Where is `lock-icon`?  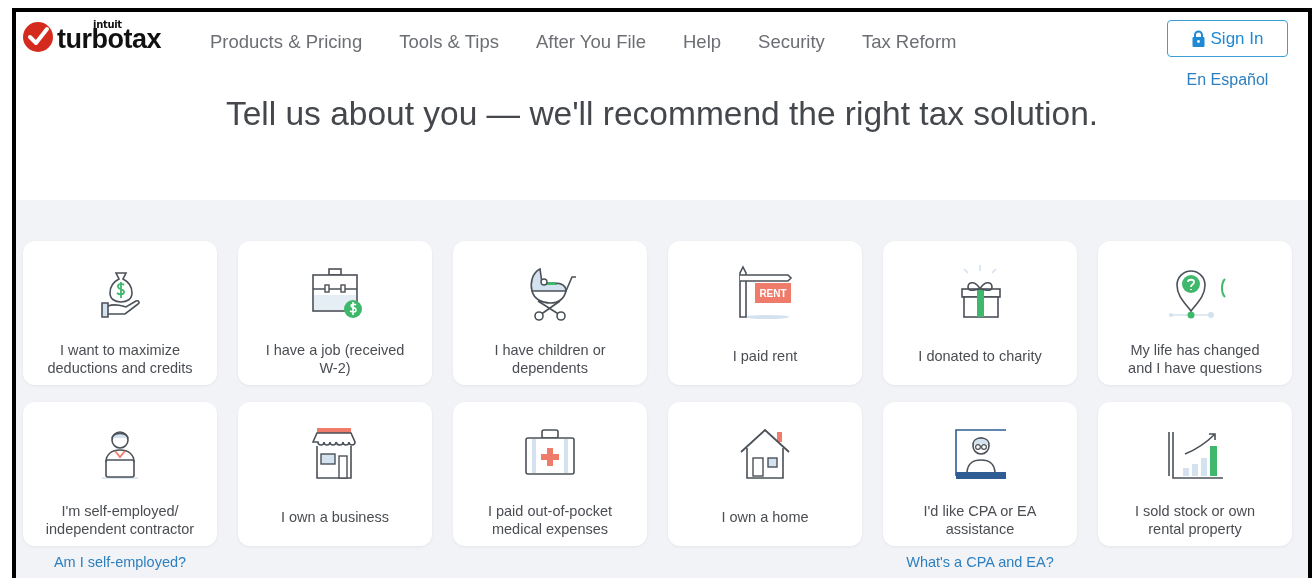
lock-icon is located at coordinates (1198, 38).